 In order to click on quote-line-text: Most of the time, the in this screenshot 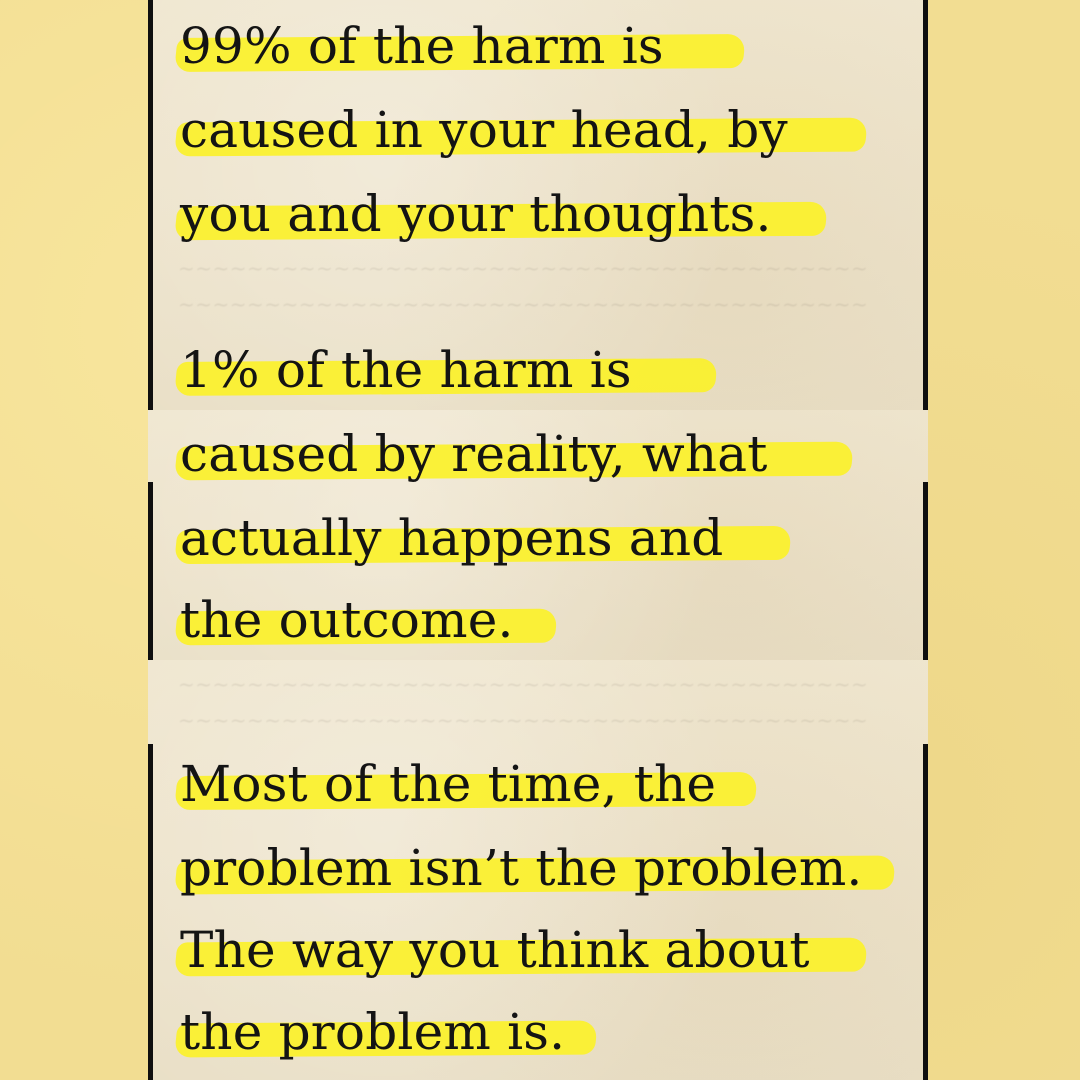, I will do `click(448, 784)`.